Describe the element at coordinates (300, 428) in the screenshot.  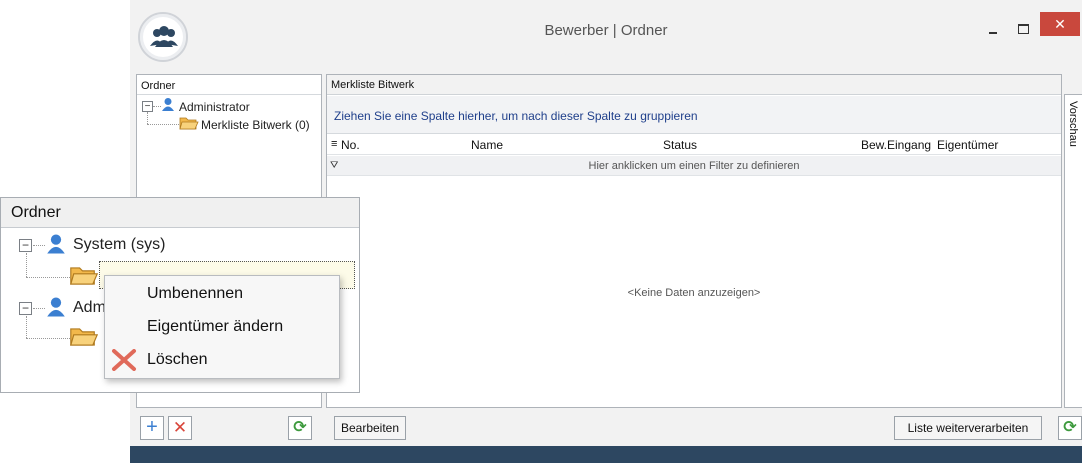
I see `refresh-tree-button: ⟳` at that location.